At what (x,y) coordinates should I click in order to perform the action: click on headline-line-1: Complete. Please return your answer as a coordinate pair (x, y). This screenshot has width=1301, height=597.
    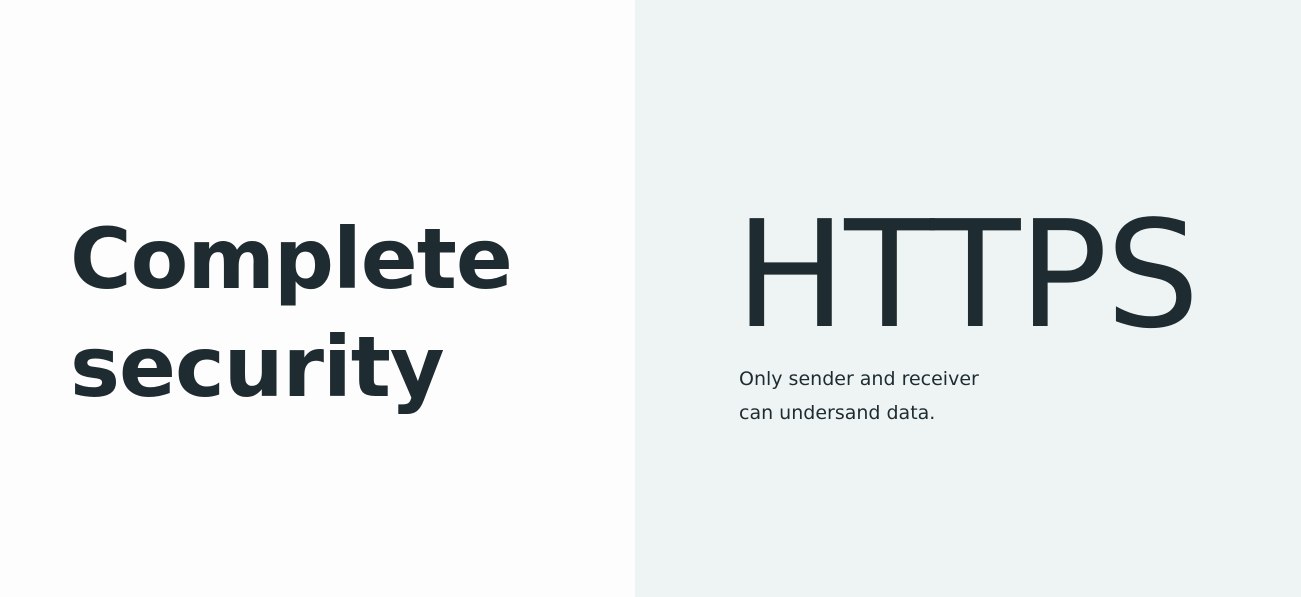
    Looking at the image, I should click on (291, 259).